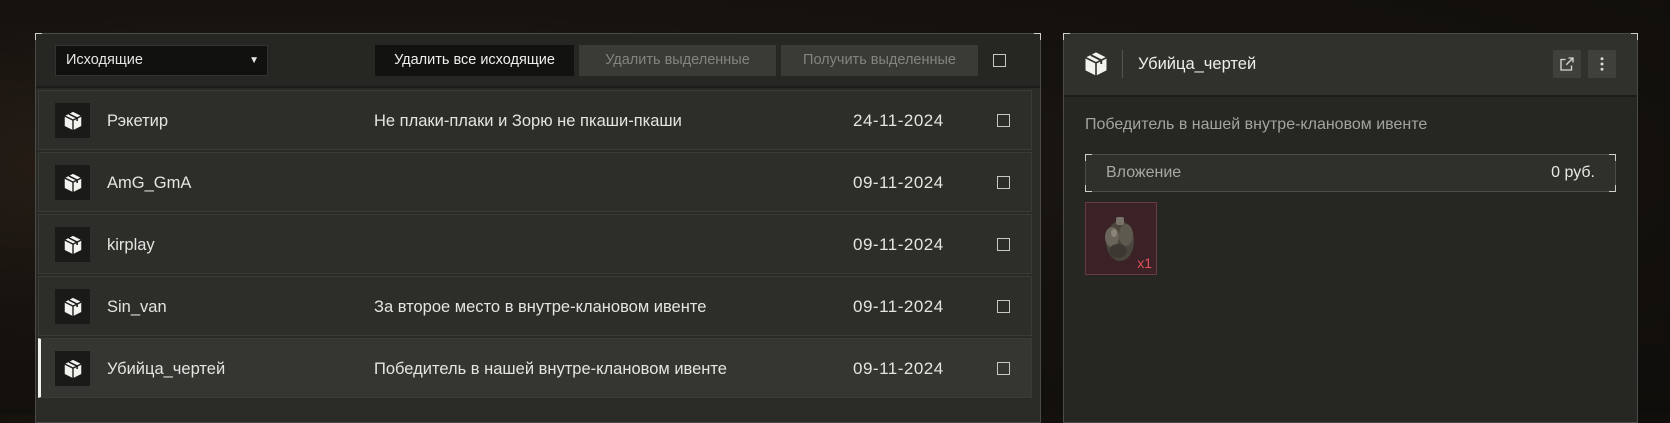 The width and height of the screenshot is (1670, 423). What do you see at coordinates (1144, 172) in the screenshot?
I see `attachment-label: Вложение` at bounding box center [1144, 172].